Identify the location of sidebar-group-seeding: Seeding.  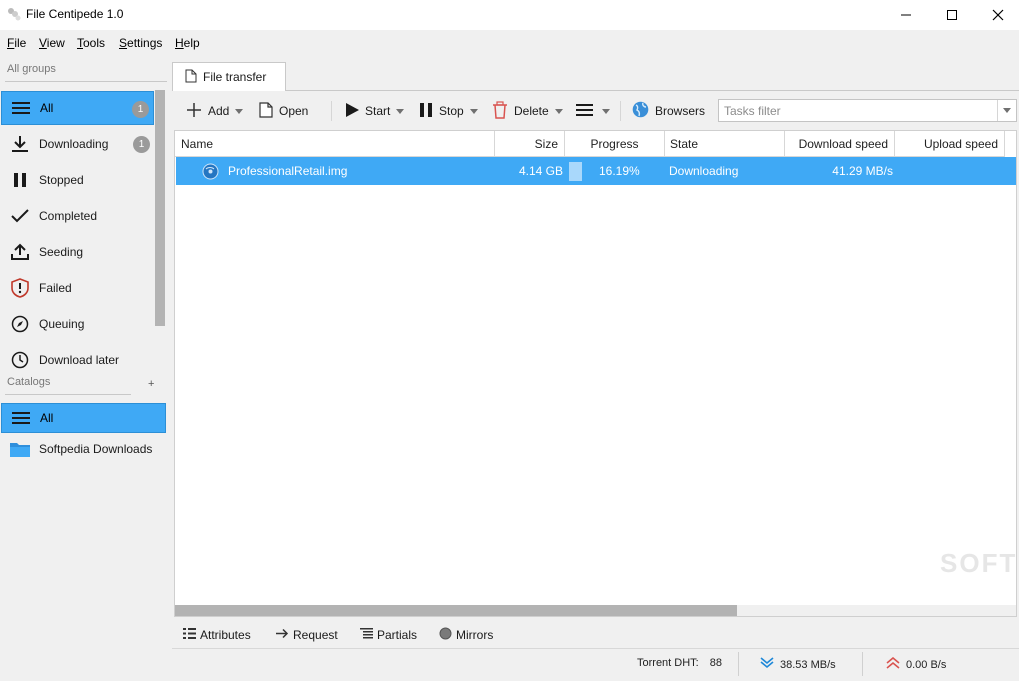
(77, 252).